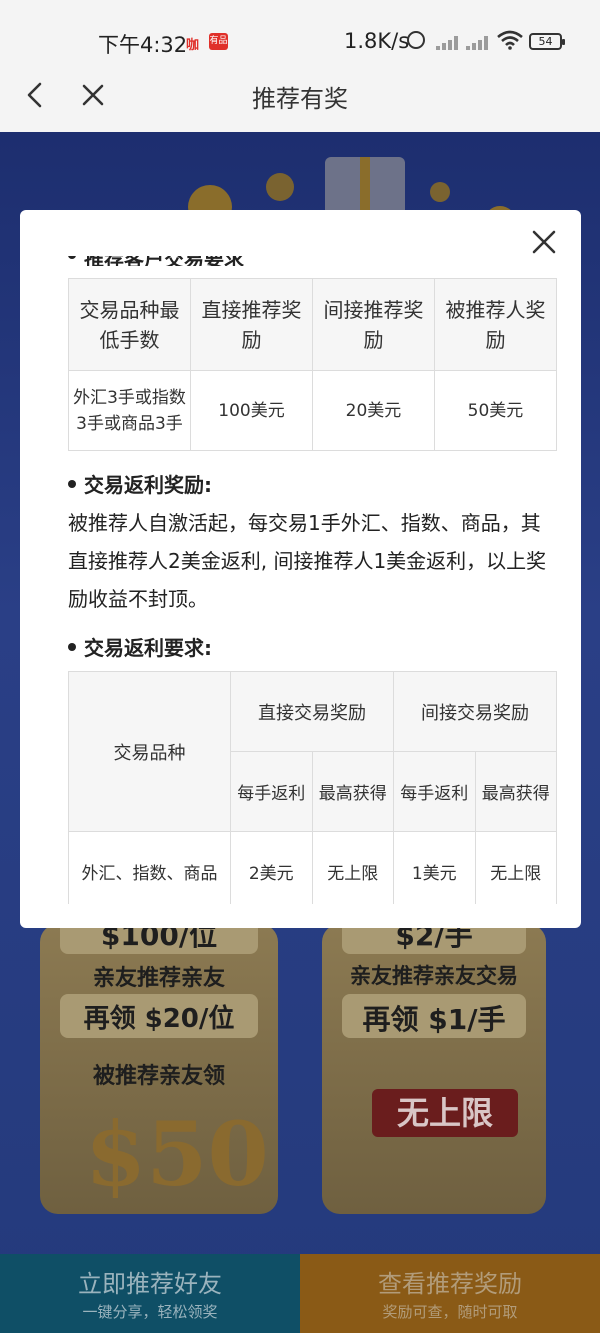  What do you see at coordinates (434, 976) in the screenshot?
I see `card-text: 亲友推荐亲友交易` at bounding box center [434, 976].